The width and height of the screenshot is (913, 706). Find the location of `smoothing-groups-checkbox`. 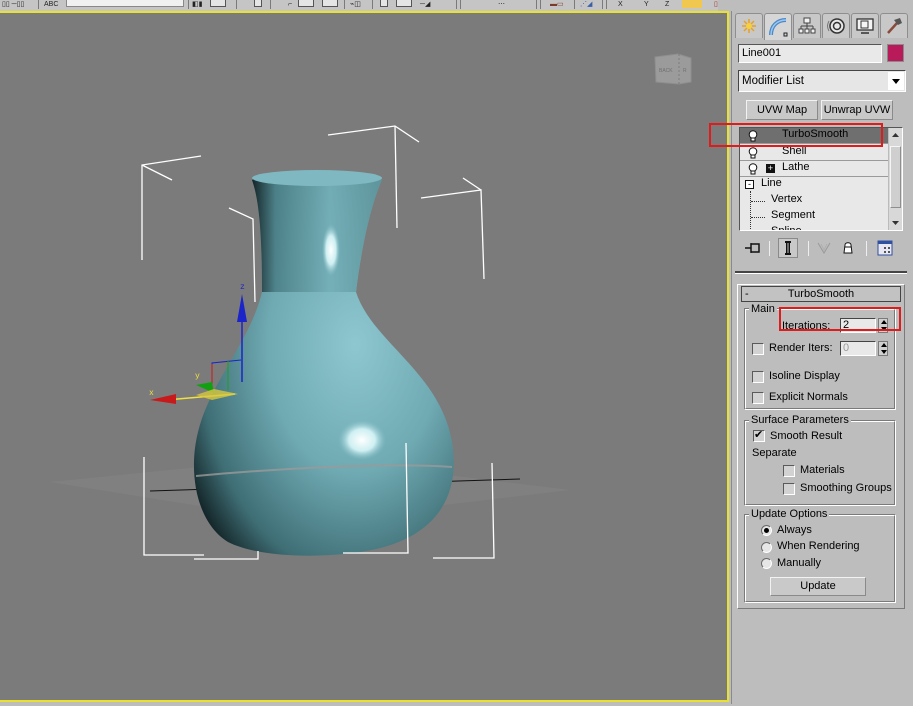

smoothing-groups-checkbox is located at coordinates (789, 489).